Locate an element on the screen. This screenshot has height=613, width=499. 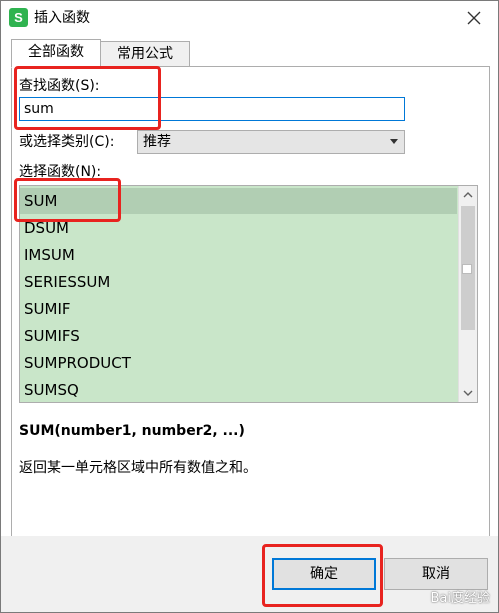
search-input is located at coordinates (212, 109).